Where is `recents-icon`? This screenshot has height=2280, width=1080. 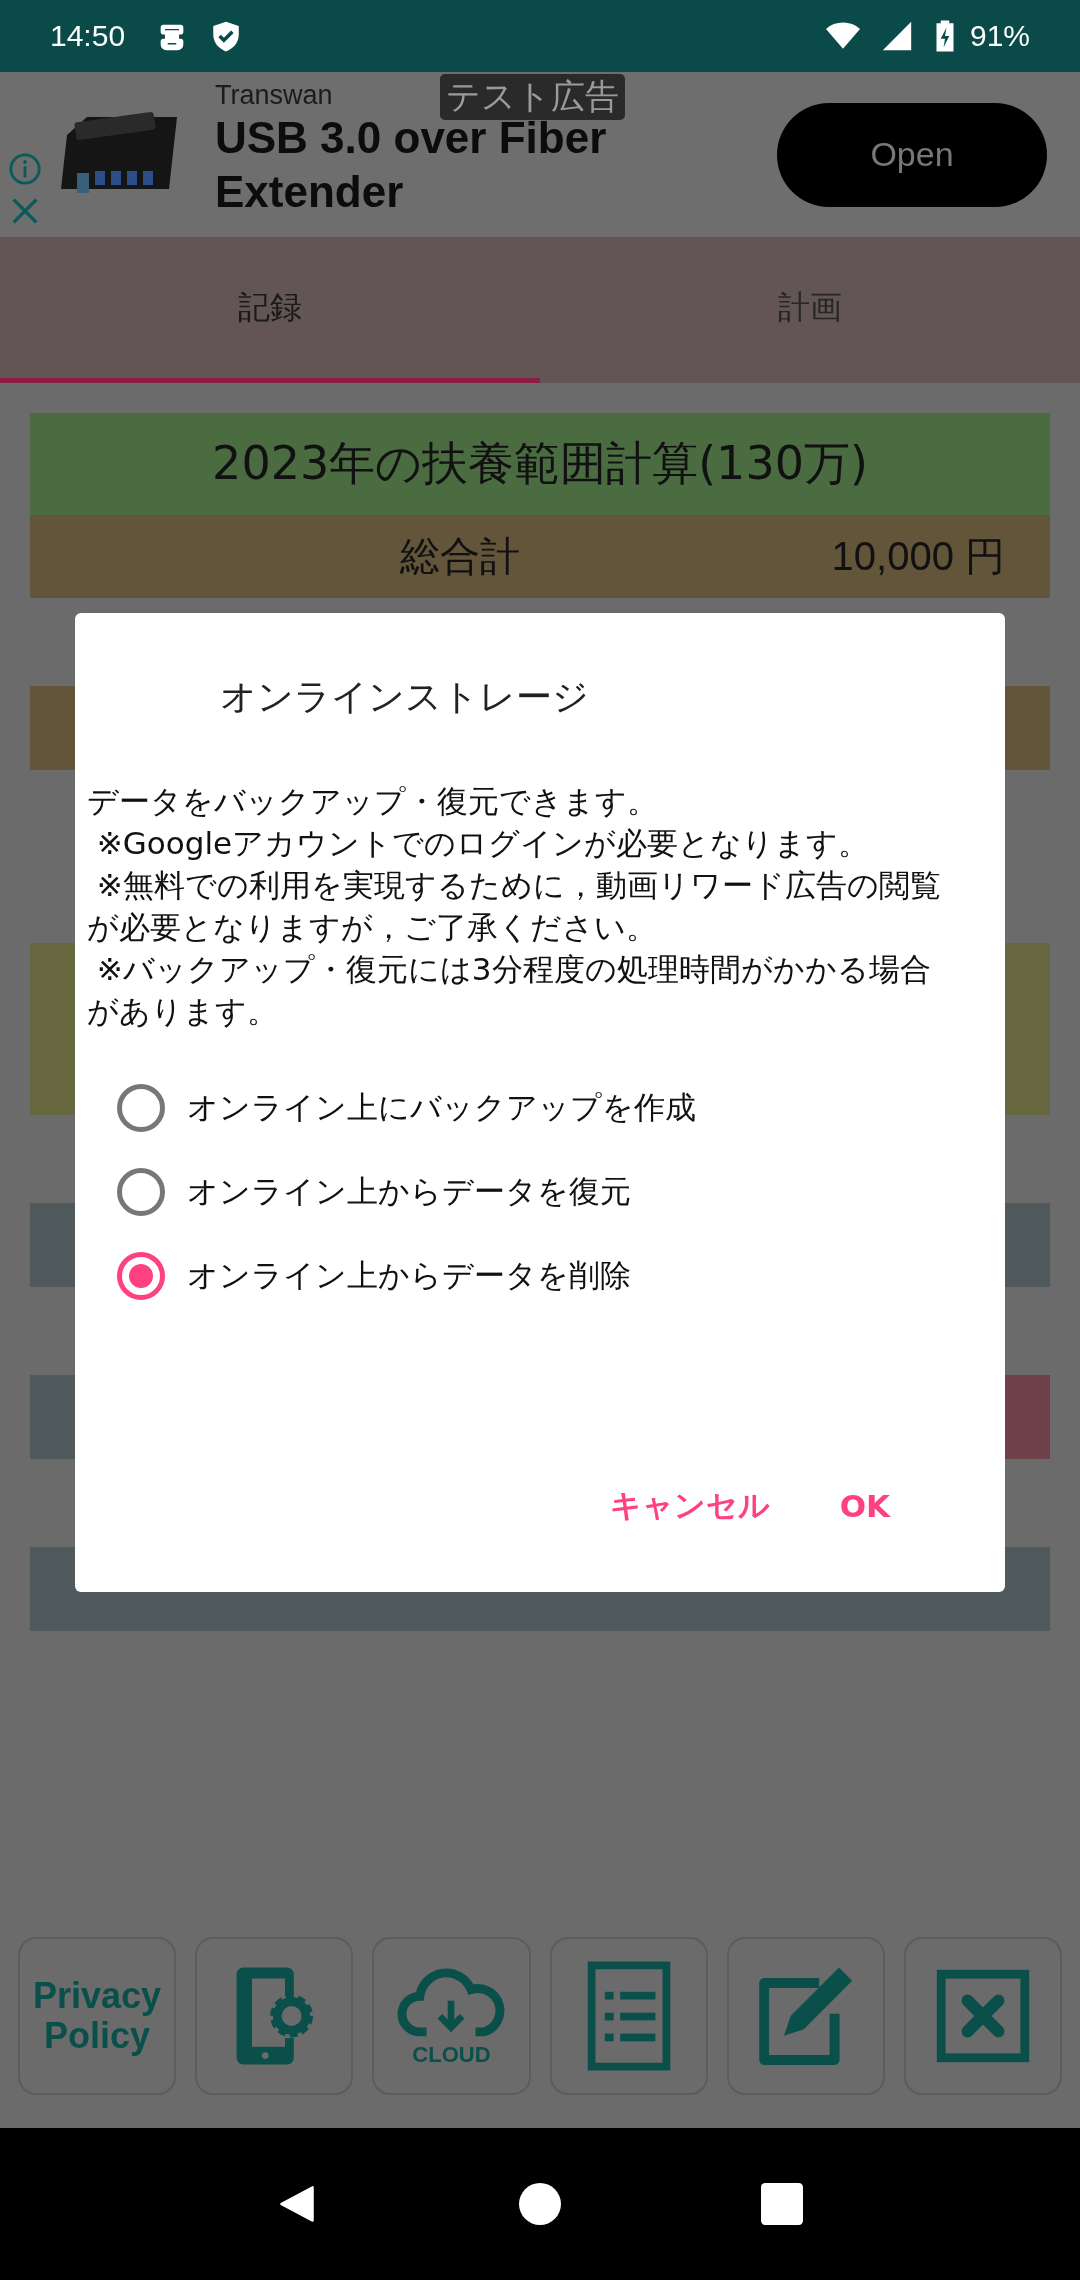 recents-icon is located at coordinates (782, 2204).